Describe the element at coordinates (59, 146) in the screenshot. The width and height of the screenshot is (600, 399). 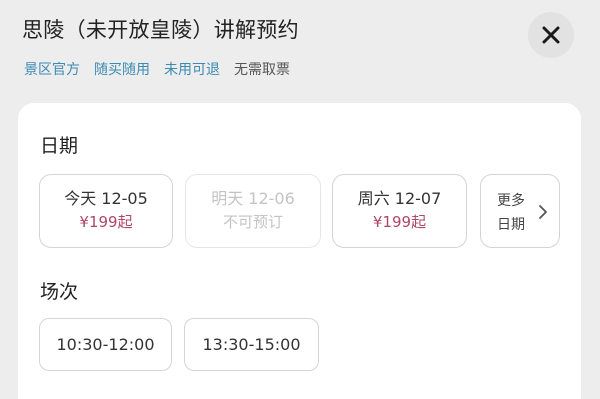
I see `date-section-label: 日期` at that location.